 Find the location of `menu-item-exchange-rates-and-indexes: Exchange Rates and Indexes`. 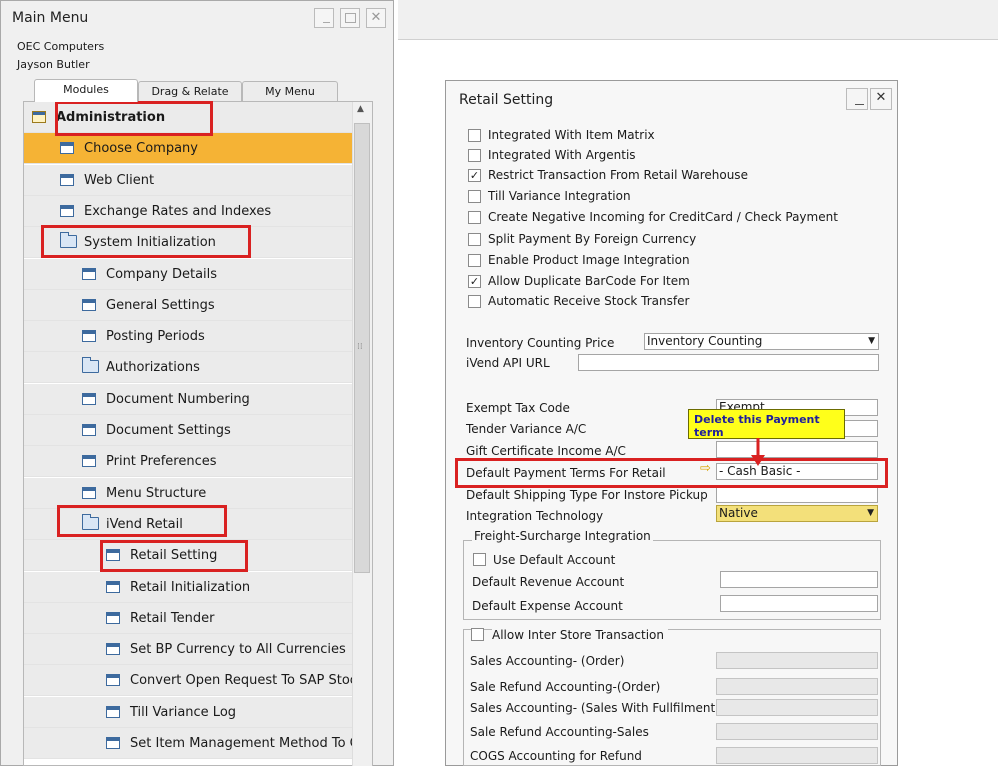

menu-item-exchange-rates-and-indexes: Exchange Rates and Indexes is located at coordinates (188, 211).